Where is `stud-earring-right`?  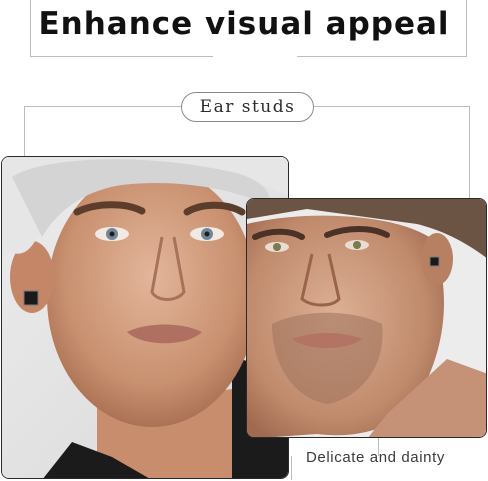 stud-earring-right is located at coordinates (434, 261).